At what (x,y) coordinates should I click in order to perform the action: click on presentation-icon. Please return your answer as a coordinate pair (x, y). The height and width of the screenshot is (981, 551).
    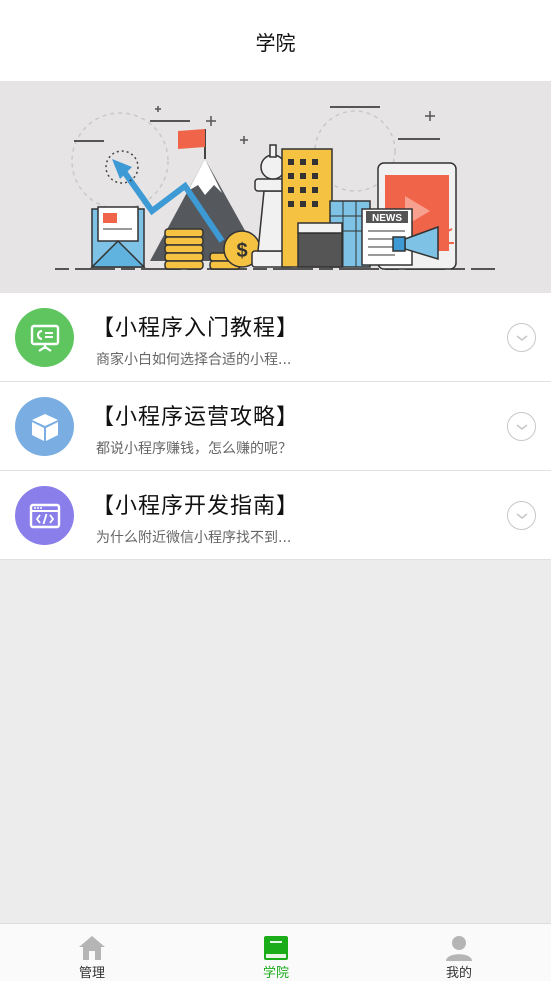
    Looking at the image, I should click on (44, 337).